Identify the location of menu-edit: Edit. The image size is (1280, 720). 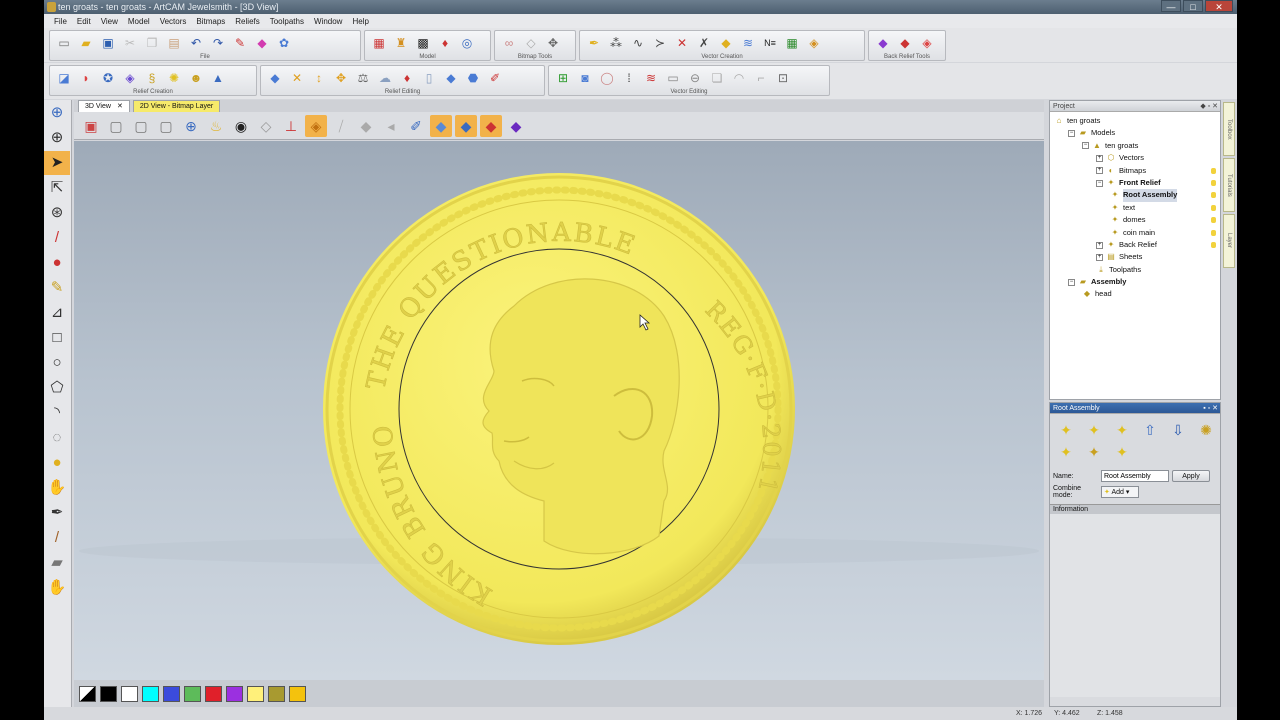
(84, 21).